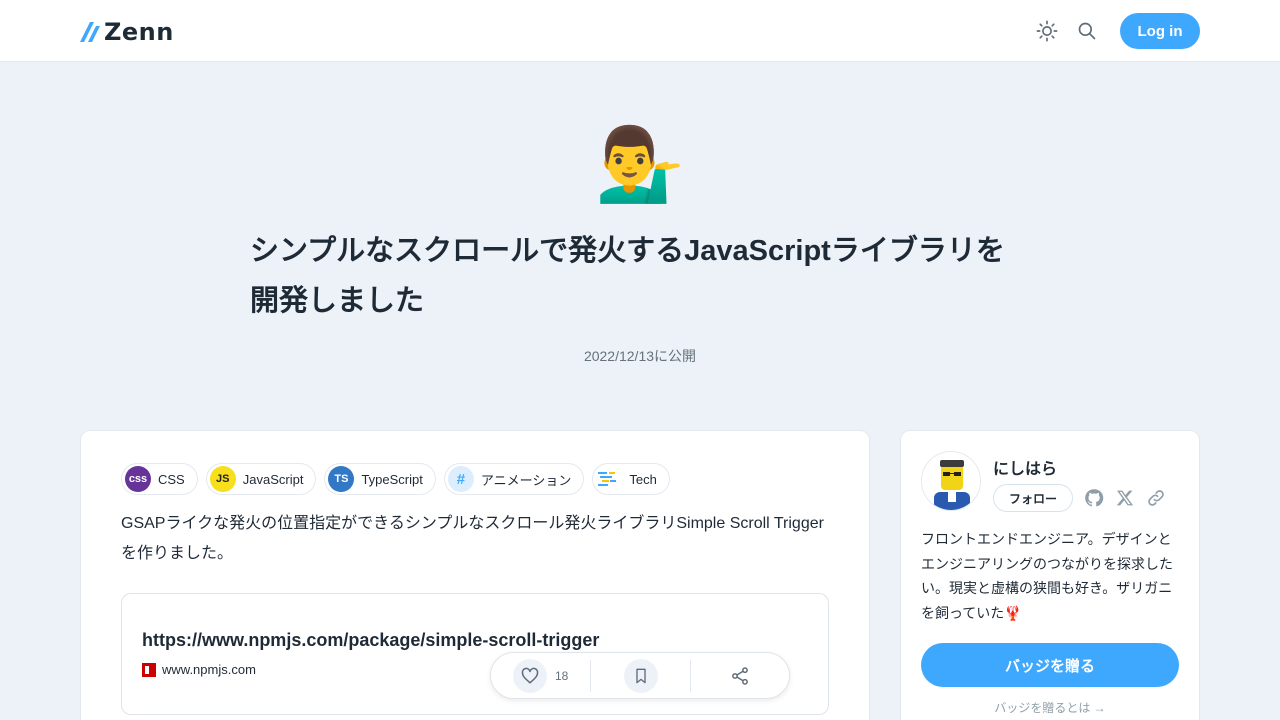 Image resolution: width=1280 pixels, height=720 pixels. I want to click on topic-label: CSS, so click(171, 479).